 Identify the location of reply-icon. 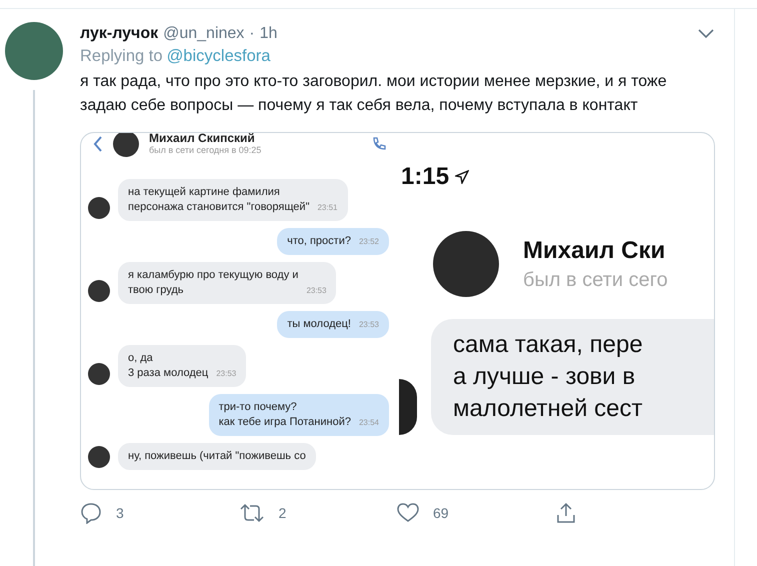
(91, 513).